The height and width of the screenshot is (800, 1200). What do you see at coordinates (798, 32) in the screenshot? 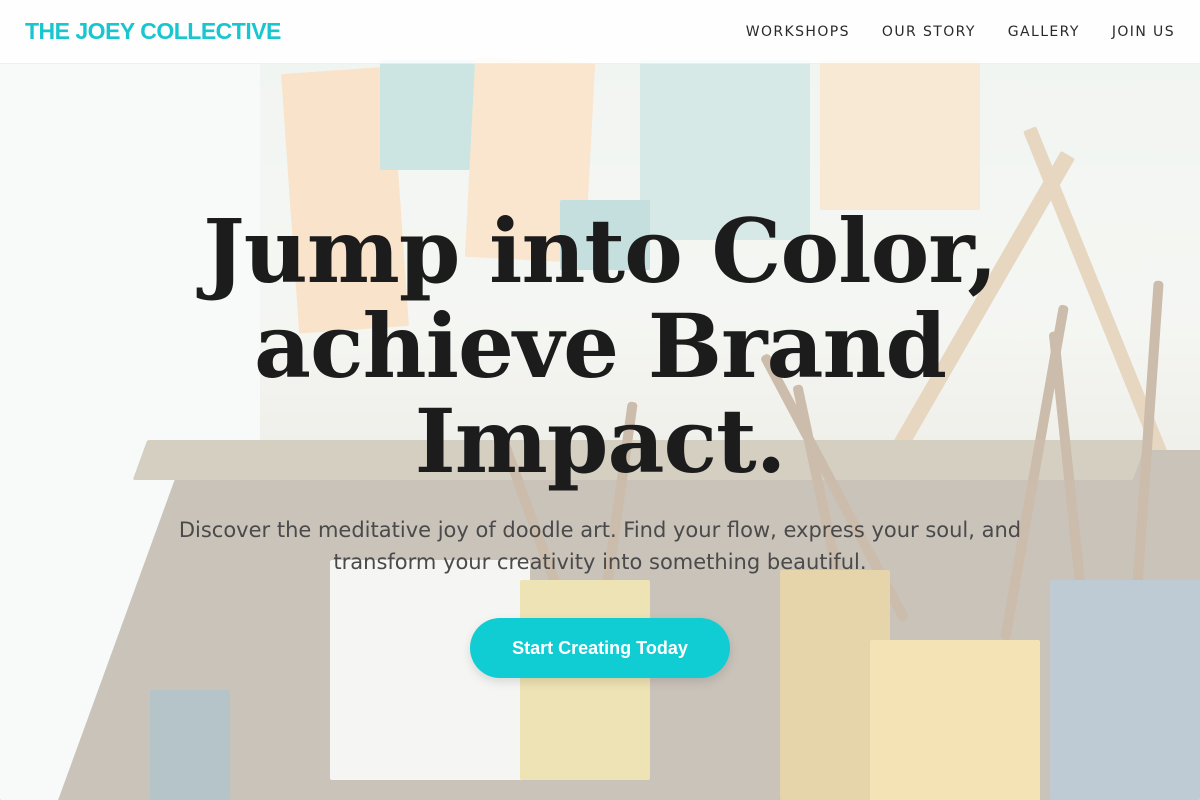
I see `nav-link-workshops: WORKSHOPS` at bounding box center [798, 32].